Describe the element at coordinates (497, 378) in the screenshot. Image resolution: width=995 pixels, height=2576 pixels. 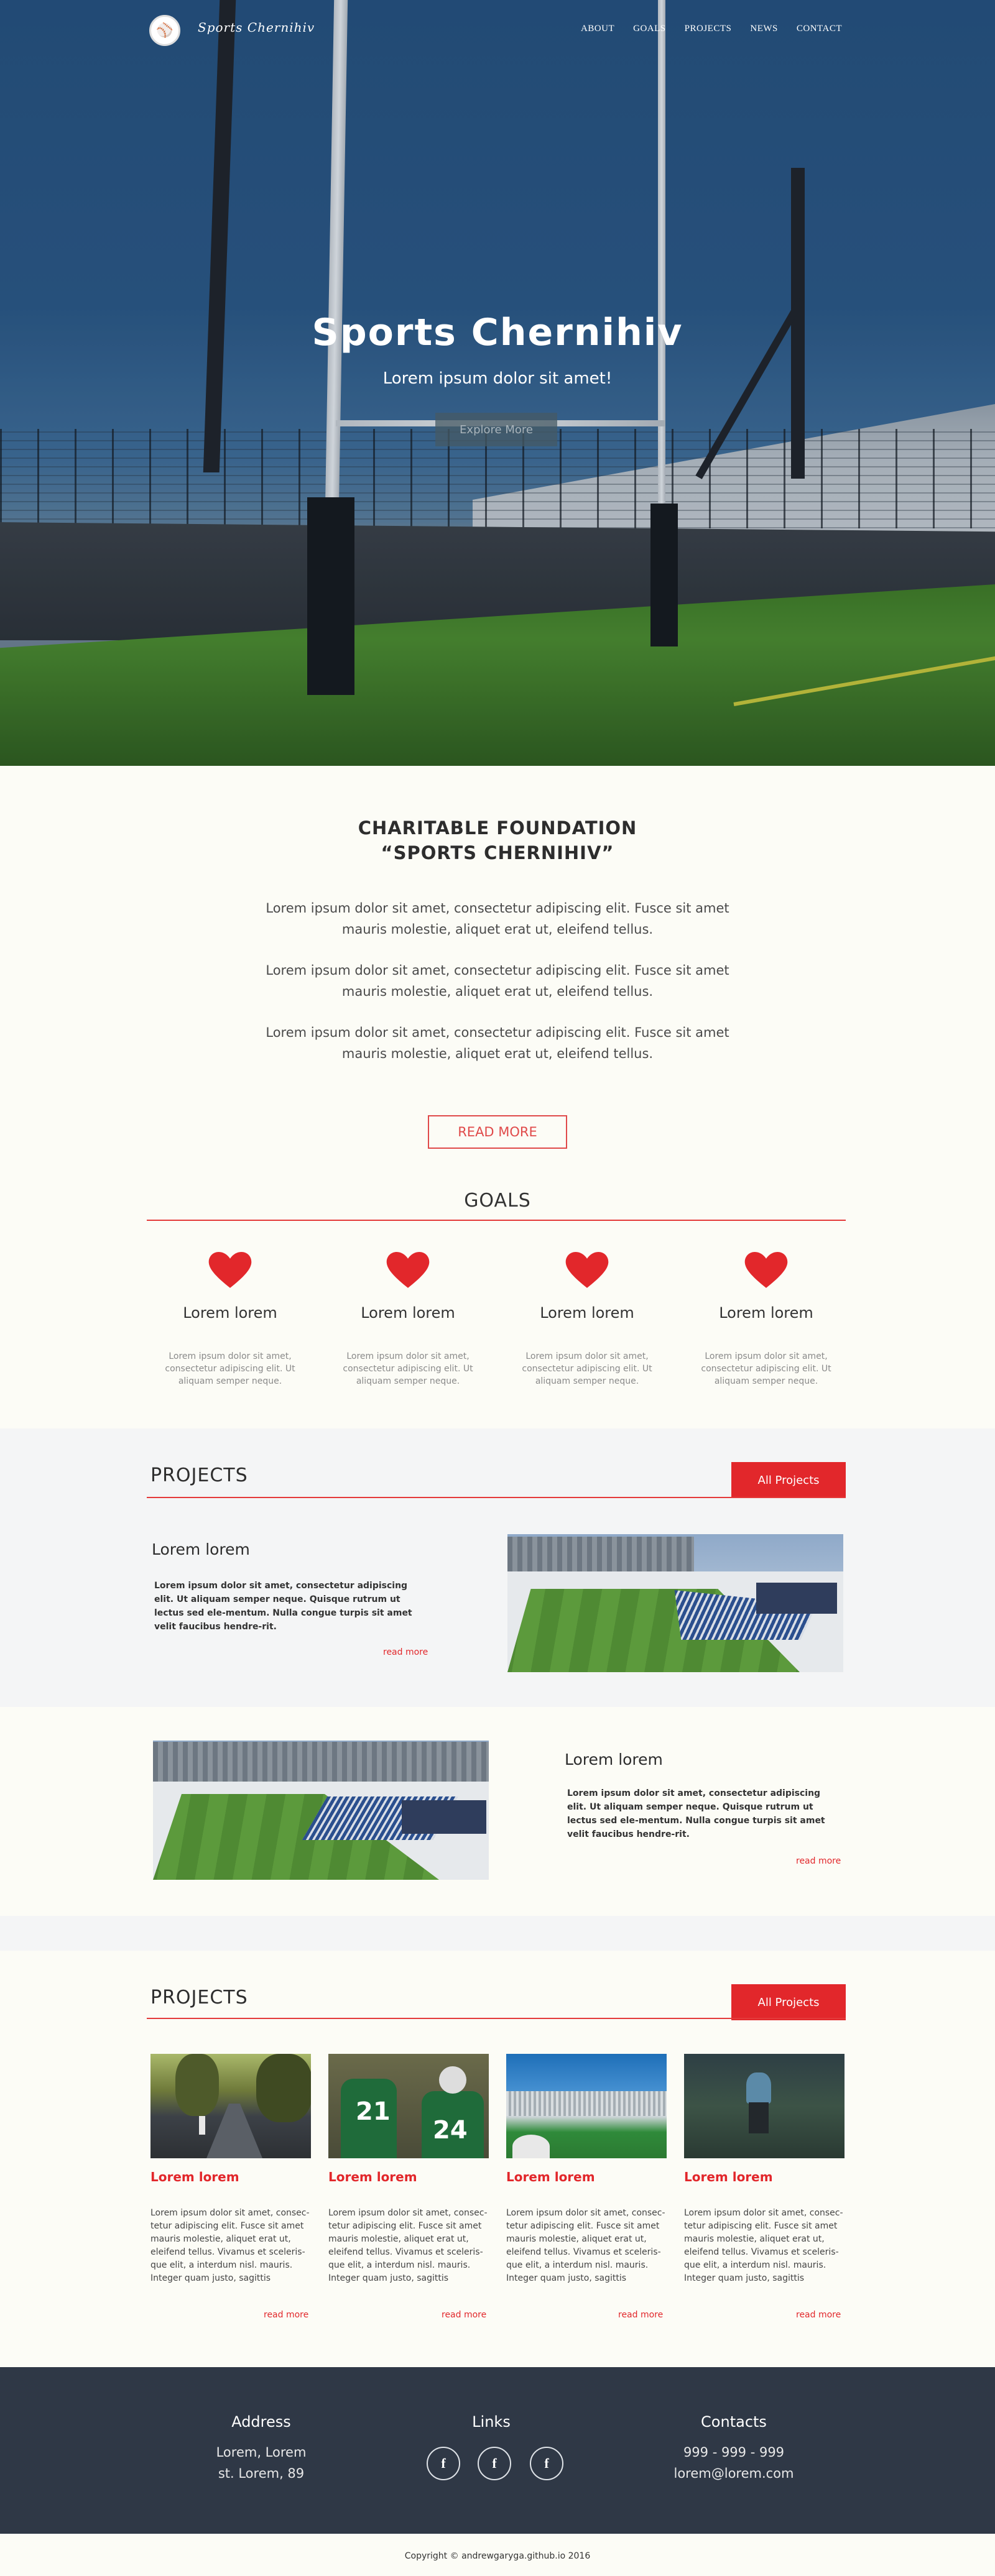
I see `hero-subtitle: Lorem ipsum dolor sit amet!` at that location.